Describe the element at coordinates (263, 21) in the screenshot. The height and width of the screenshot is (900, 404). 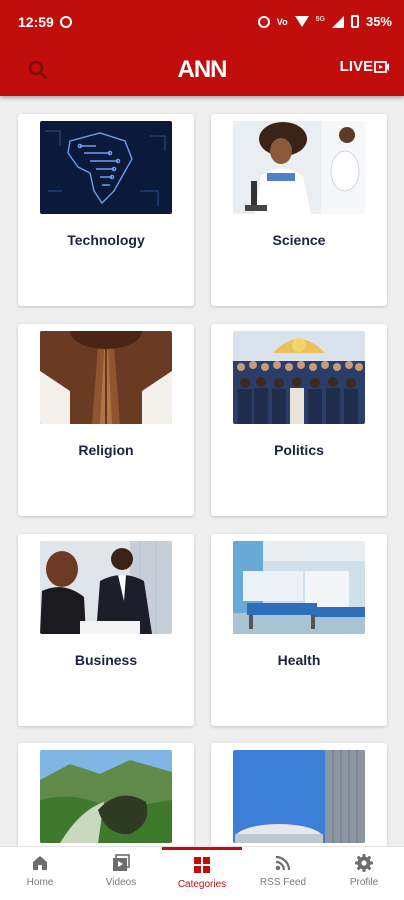
I see `alarm-icon` at that location.